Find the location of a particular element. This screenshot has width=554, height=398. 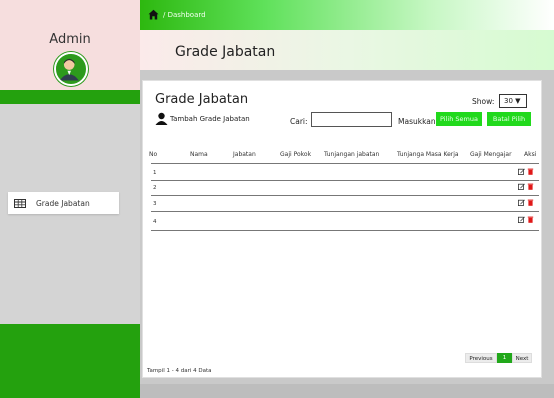

content-footer-strip is located at coordinates (347, 391).